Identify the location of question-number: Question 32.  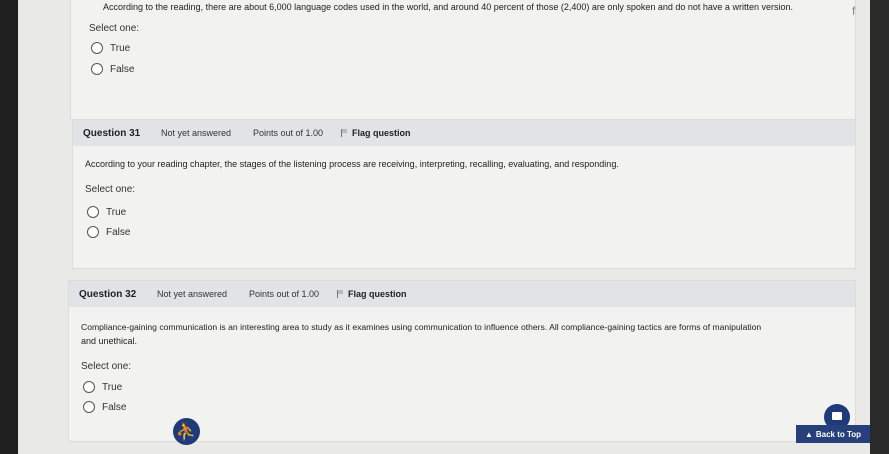
(108, 294).